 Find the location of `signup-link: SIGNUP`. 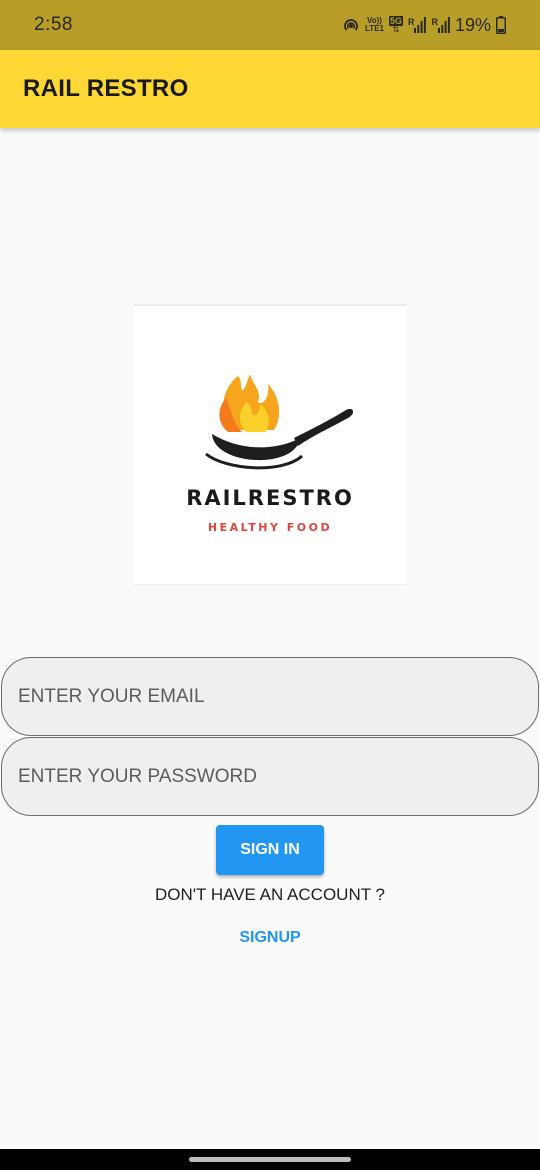

signup-link: SIGNUP is located at coordinates (270, 938).